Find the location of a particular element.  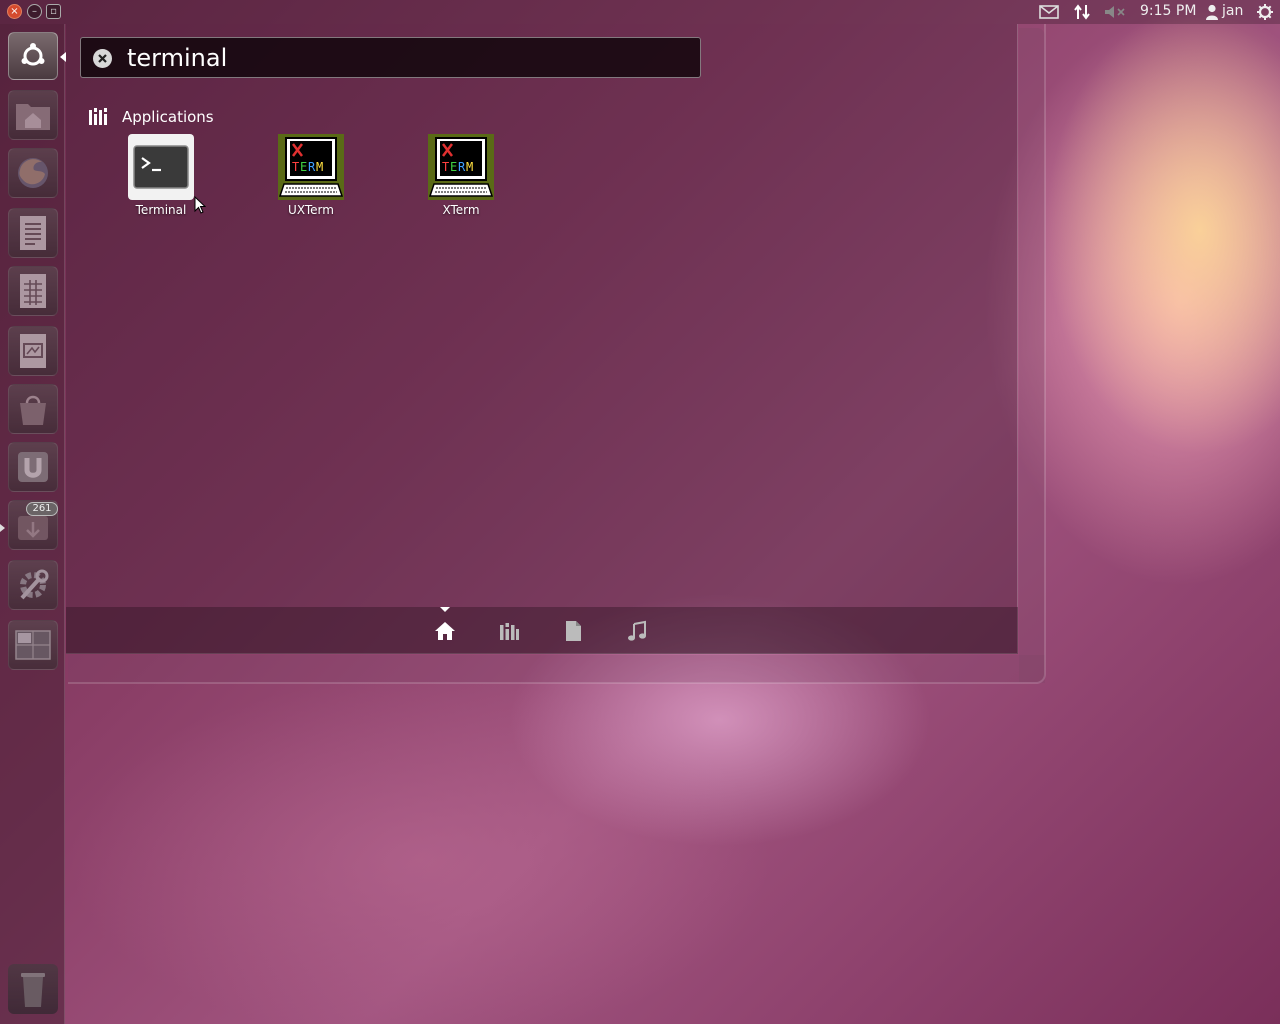

top-panel: × – ▫ 9:15 PM jan is located at coordinates (640, 12).